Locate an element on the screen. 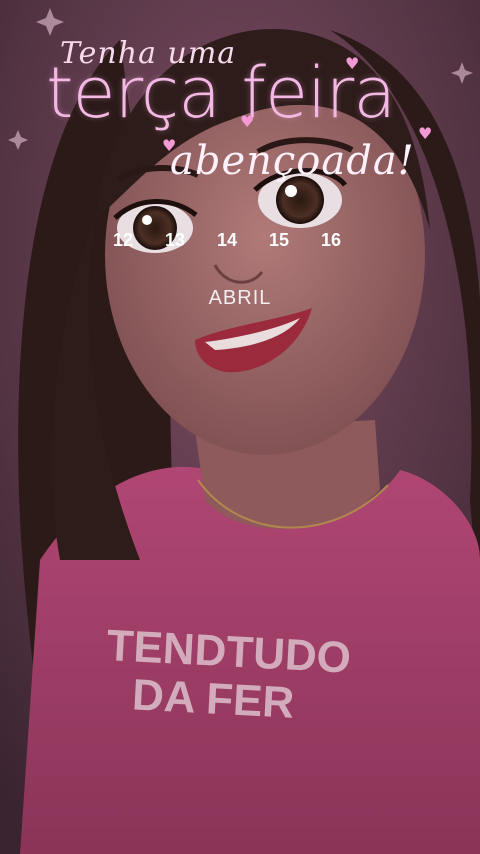  calendar-date: 16 is located at coordinates (331, 240).